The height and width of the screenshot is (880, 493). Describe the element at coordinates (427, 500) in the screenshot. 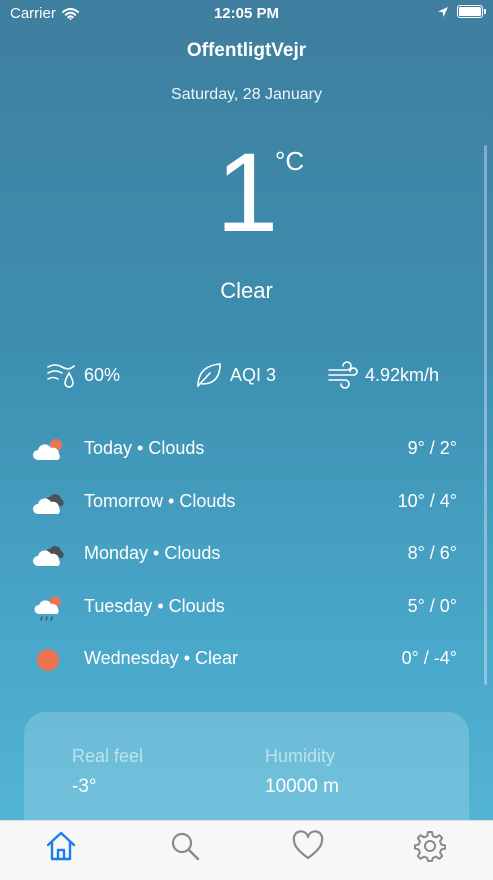

I see `forecast-range: 10° / 4°` at that location.